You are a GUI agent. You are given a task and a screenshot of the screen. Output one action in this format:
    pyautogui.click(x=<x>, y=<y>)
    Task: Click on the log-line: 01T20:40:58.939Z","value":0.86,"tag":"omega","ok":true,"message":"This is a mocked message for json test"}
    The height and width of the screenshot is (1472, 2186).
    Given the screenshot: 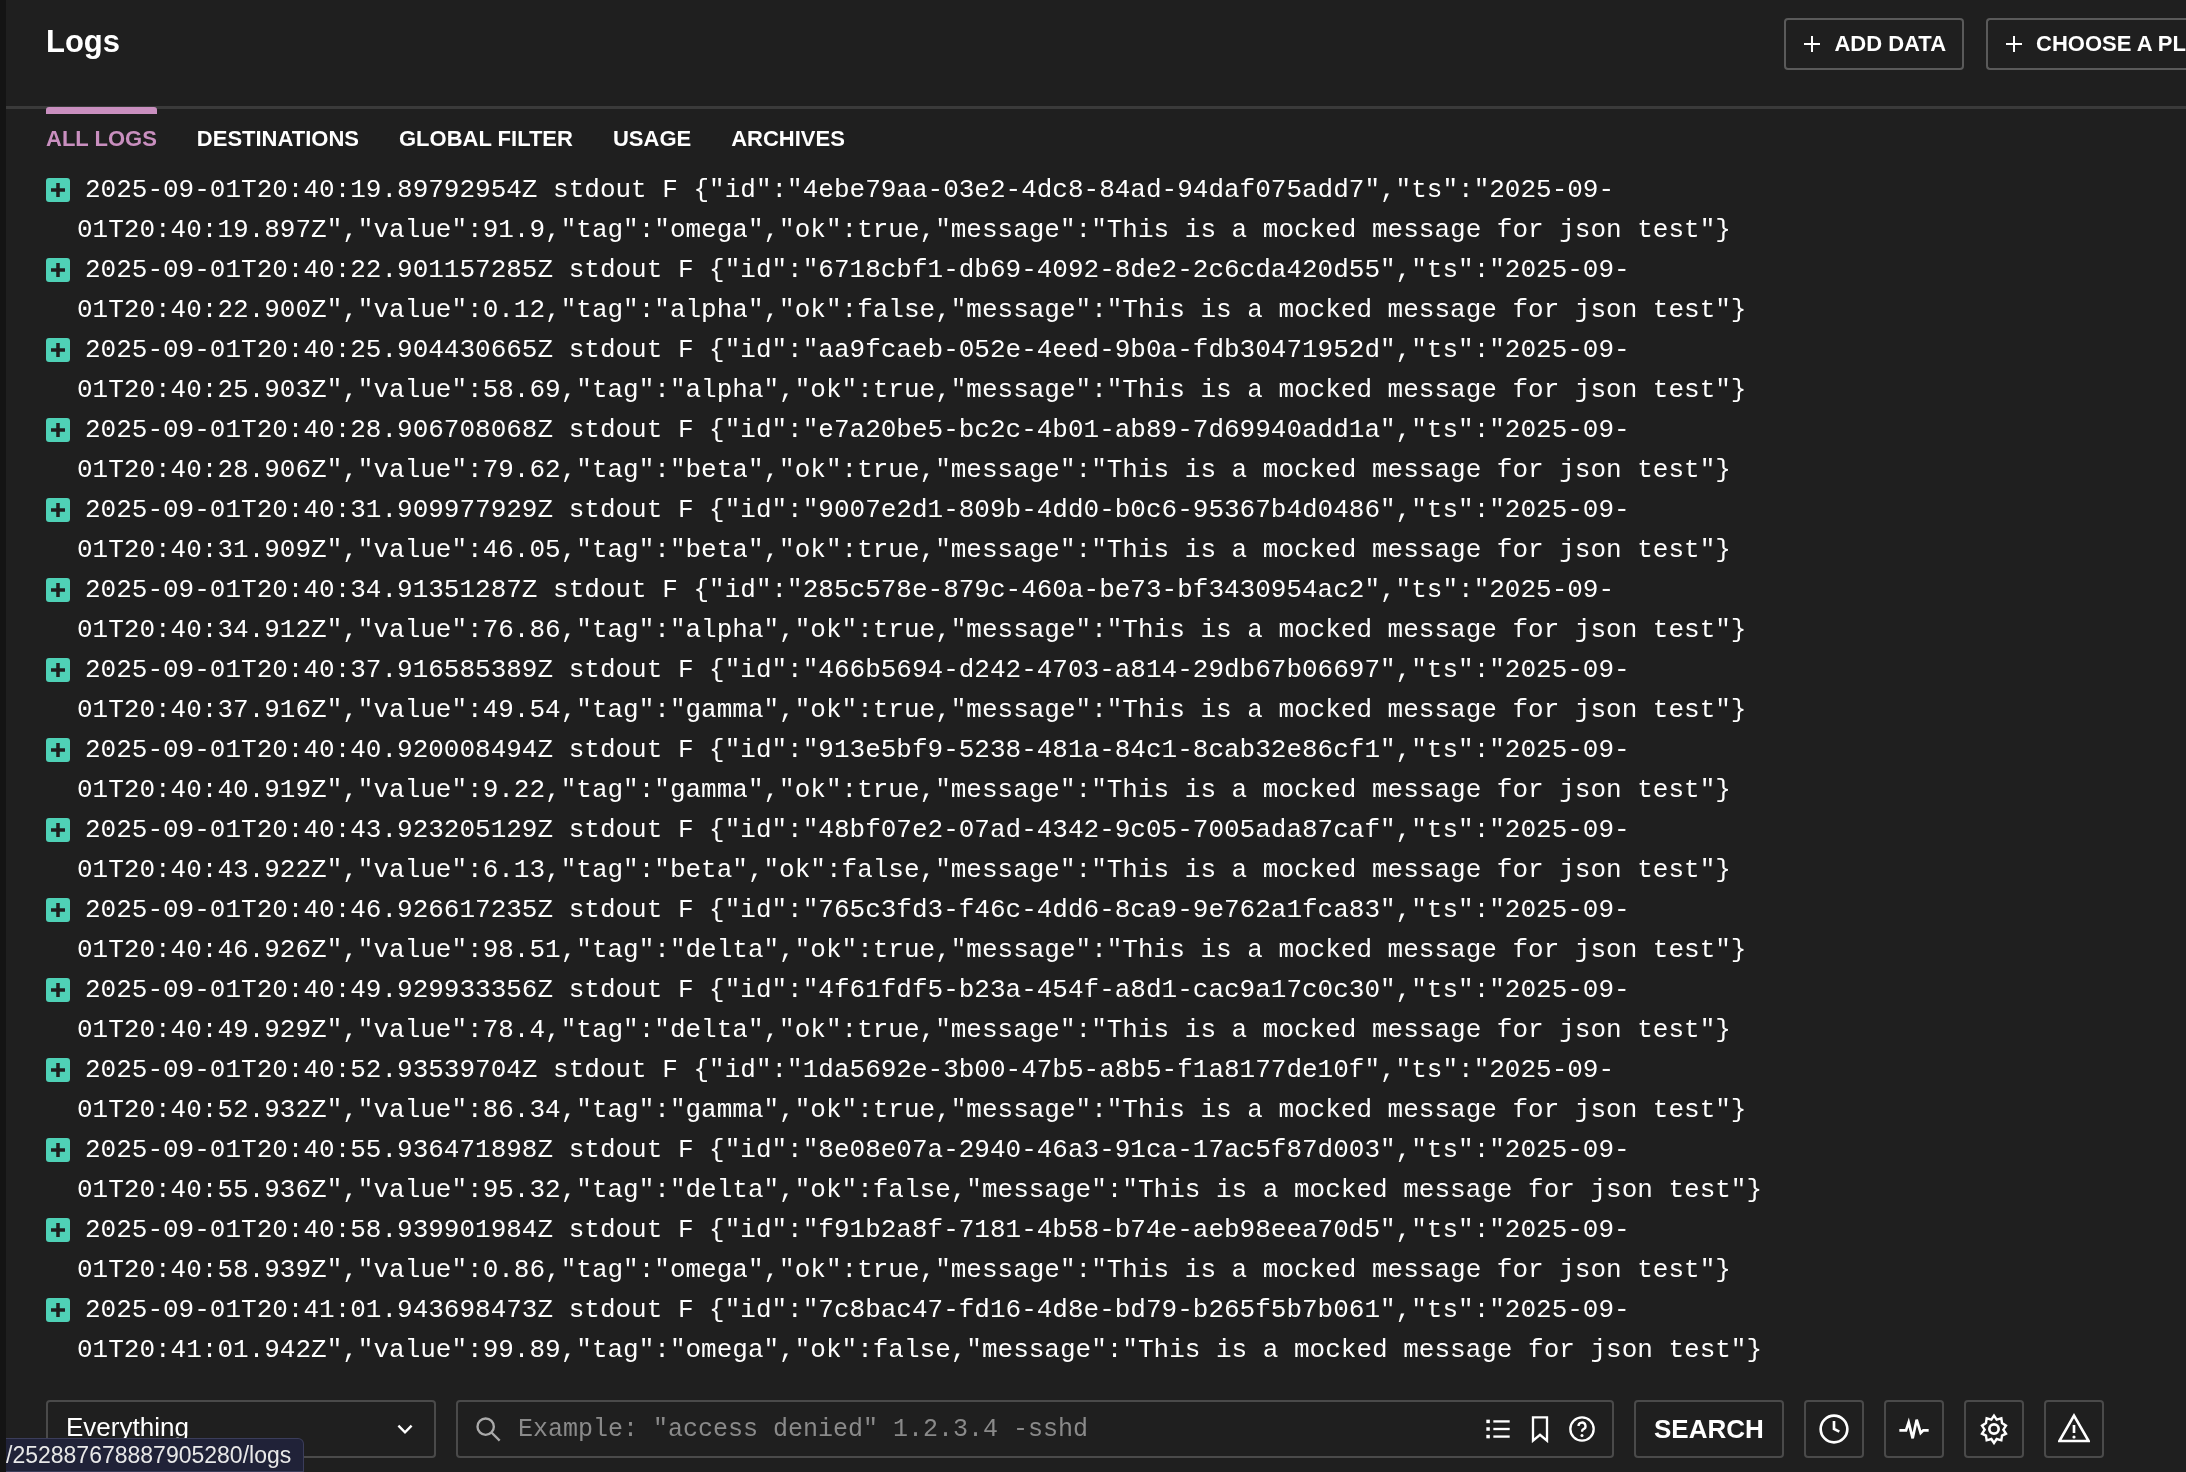 What is the action you would take?
    pyautogui.click(x=904, y=1270)
    